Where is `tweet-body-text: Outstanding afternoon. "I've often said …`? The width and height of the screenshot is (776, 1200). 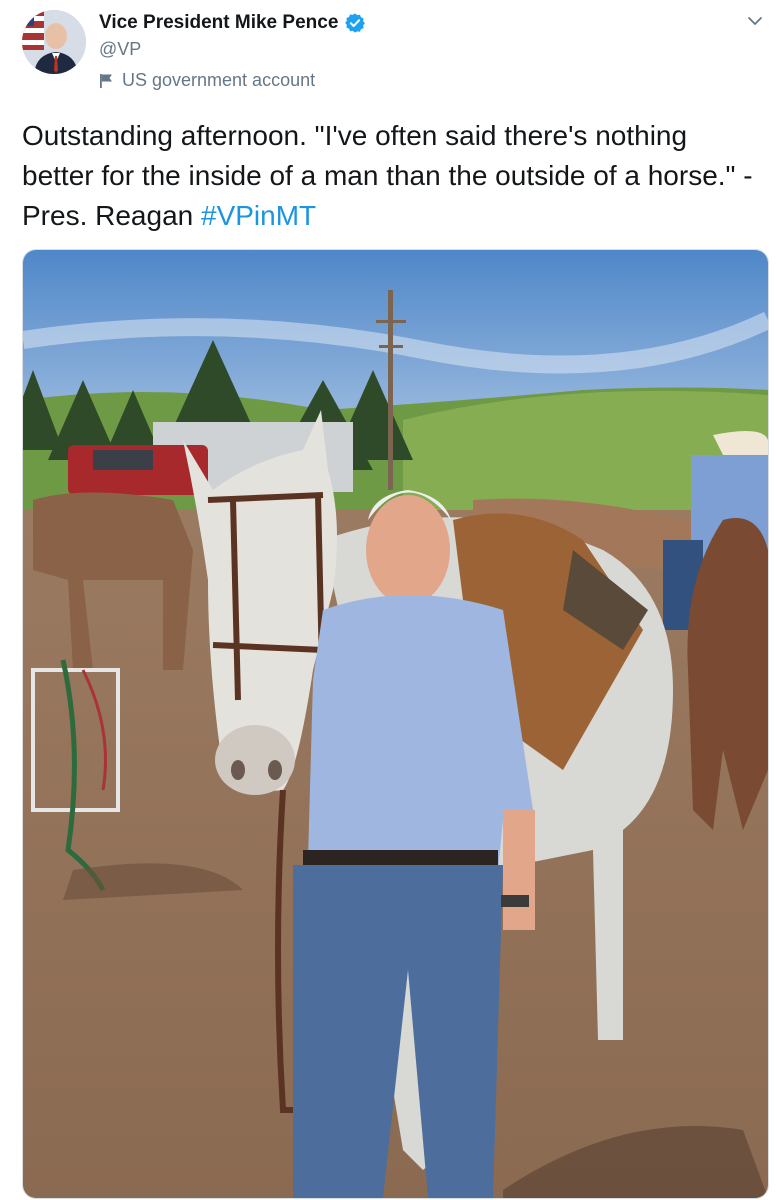 tweet-body-text: Outstanding afternoon. "I've often said … is located at coordinates (387, 175).